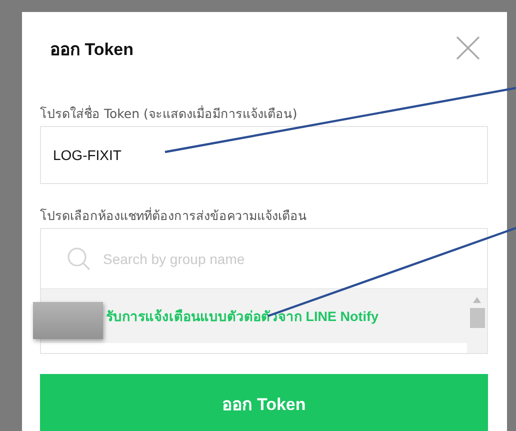 Image resolution: width=516 pixels, height=431 pixels. What do you see at coordinates (264, 402) in the screenshot?
I see `issue-token-button: ออก Token` at bounding box center [264, 402].